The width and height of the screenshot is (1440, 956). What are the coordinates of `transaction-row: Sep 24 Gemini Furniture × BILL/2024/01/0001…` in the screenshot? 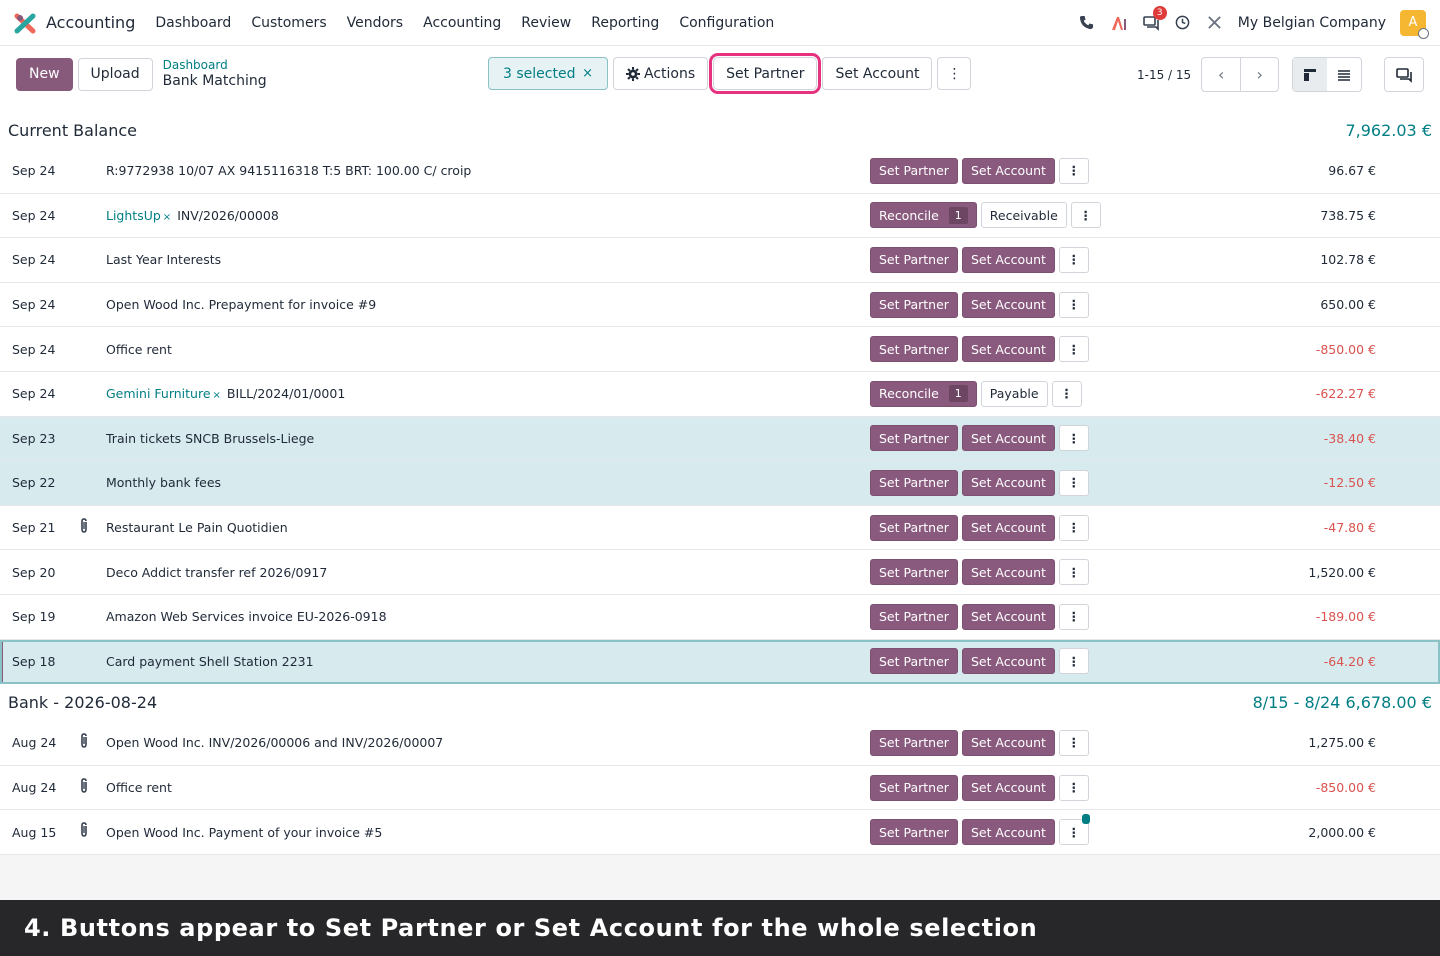 It's located at (720, 394).